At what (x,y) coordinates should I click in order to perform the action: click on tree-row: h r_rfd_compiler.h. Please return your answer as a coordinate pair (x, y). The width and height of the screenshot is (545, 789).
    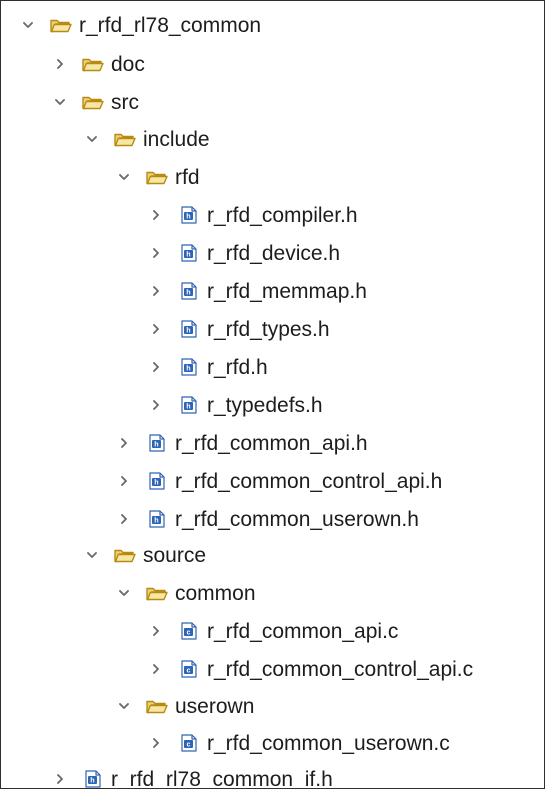
    Looking at the image, I should click on (252, 215).